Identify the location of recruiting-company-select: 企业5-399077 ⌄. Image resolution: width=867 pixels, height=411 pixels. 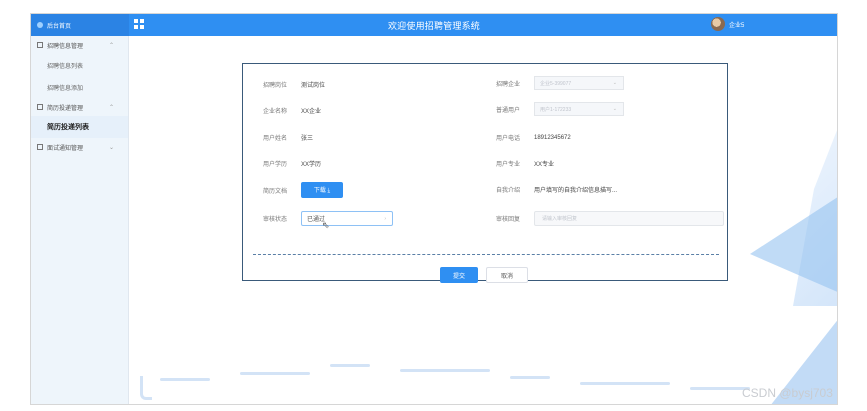
(579, 83).